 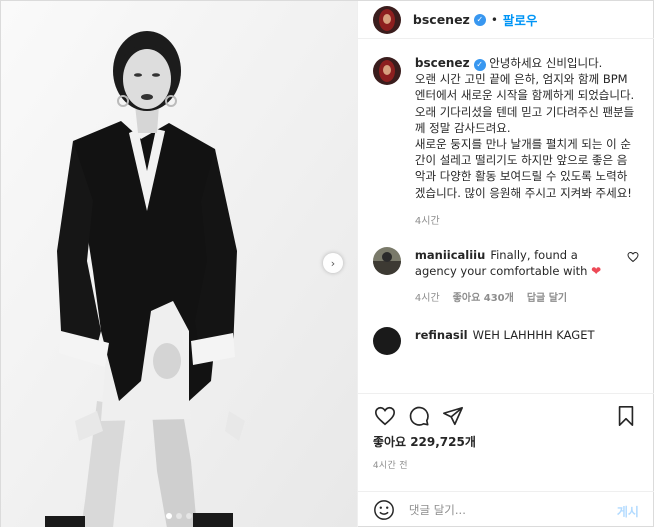 I want to click on comment-like-heart-icon, so click(x=633, y=258).